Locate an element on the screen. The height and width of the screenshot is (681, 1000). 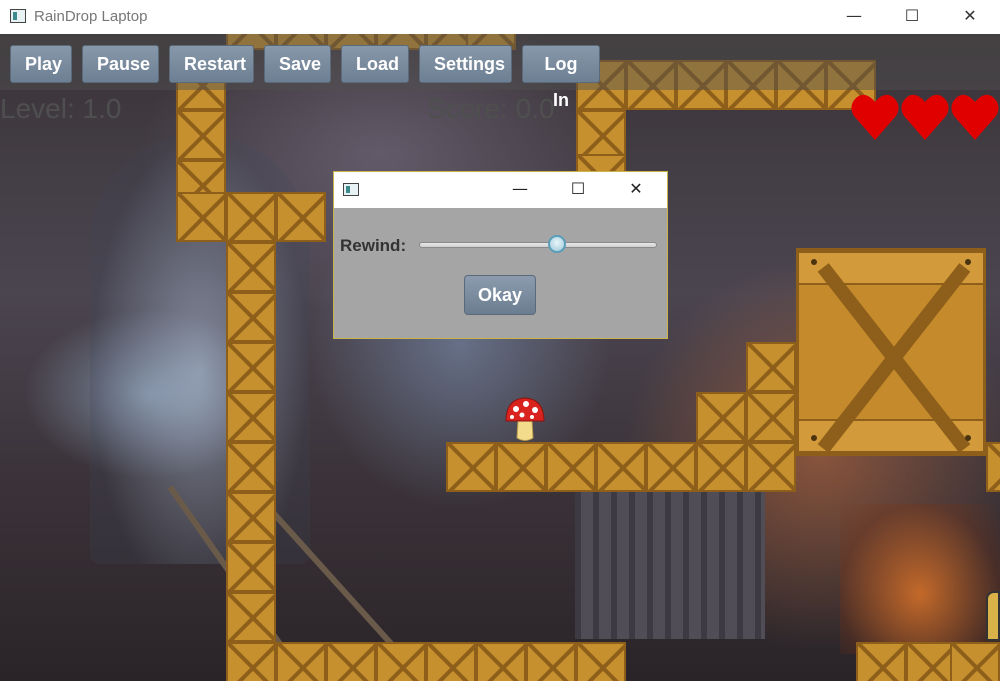
window-titlebar: RainDrop Laptop — ☐ ✕ is located at coordinates (500, 17).